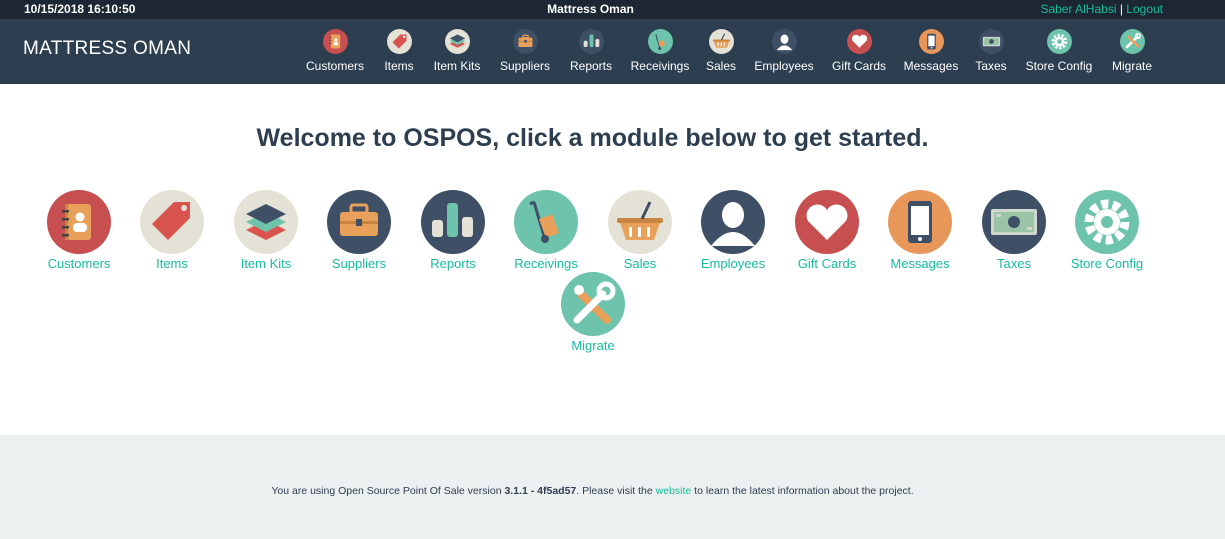  What do you see at coordinates (1107, 263) in the screenshot?
I see `module-label: Store Config` at bounding box center [1107, 263].